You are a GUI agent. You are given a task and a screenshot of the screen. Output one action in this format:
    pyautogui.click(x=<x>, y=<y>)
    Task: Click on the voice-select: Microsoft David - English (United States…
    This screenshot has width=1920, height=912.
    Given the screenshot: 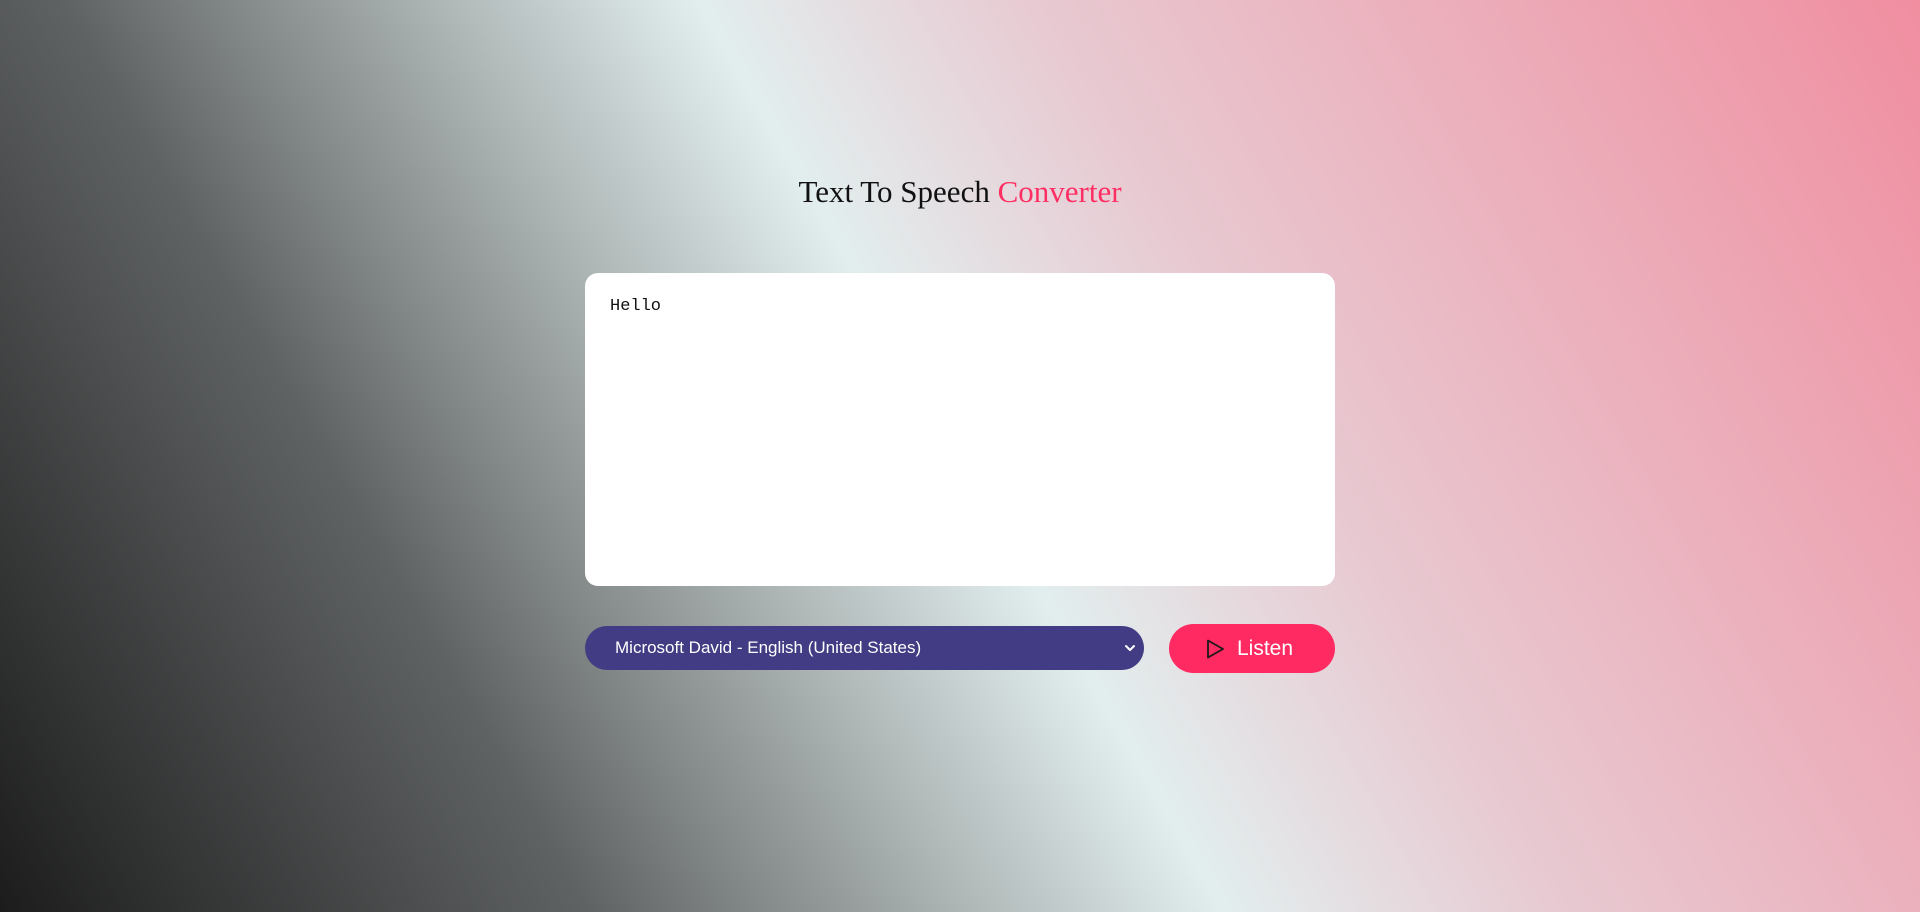 What is the action you would take?
    pyautogui.click(x=864, y=648)
    